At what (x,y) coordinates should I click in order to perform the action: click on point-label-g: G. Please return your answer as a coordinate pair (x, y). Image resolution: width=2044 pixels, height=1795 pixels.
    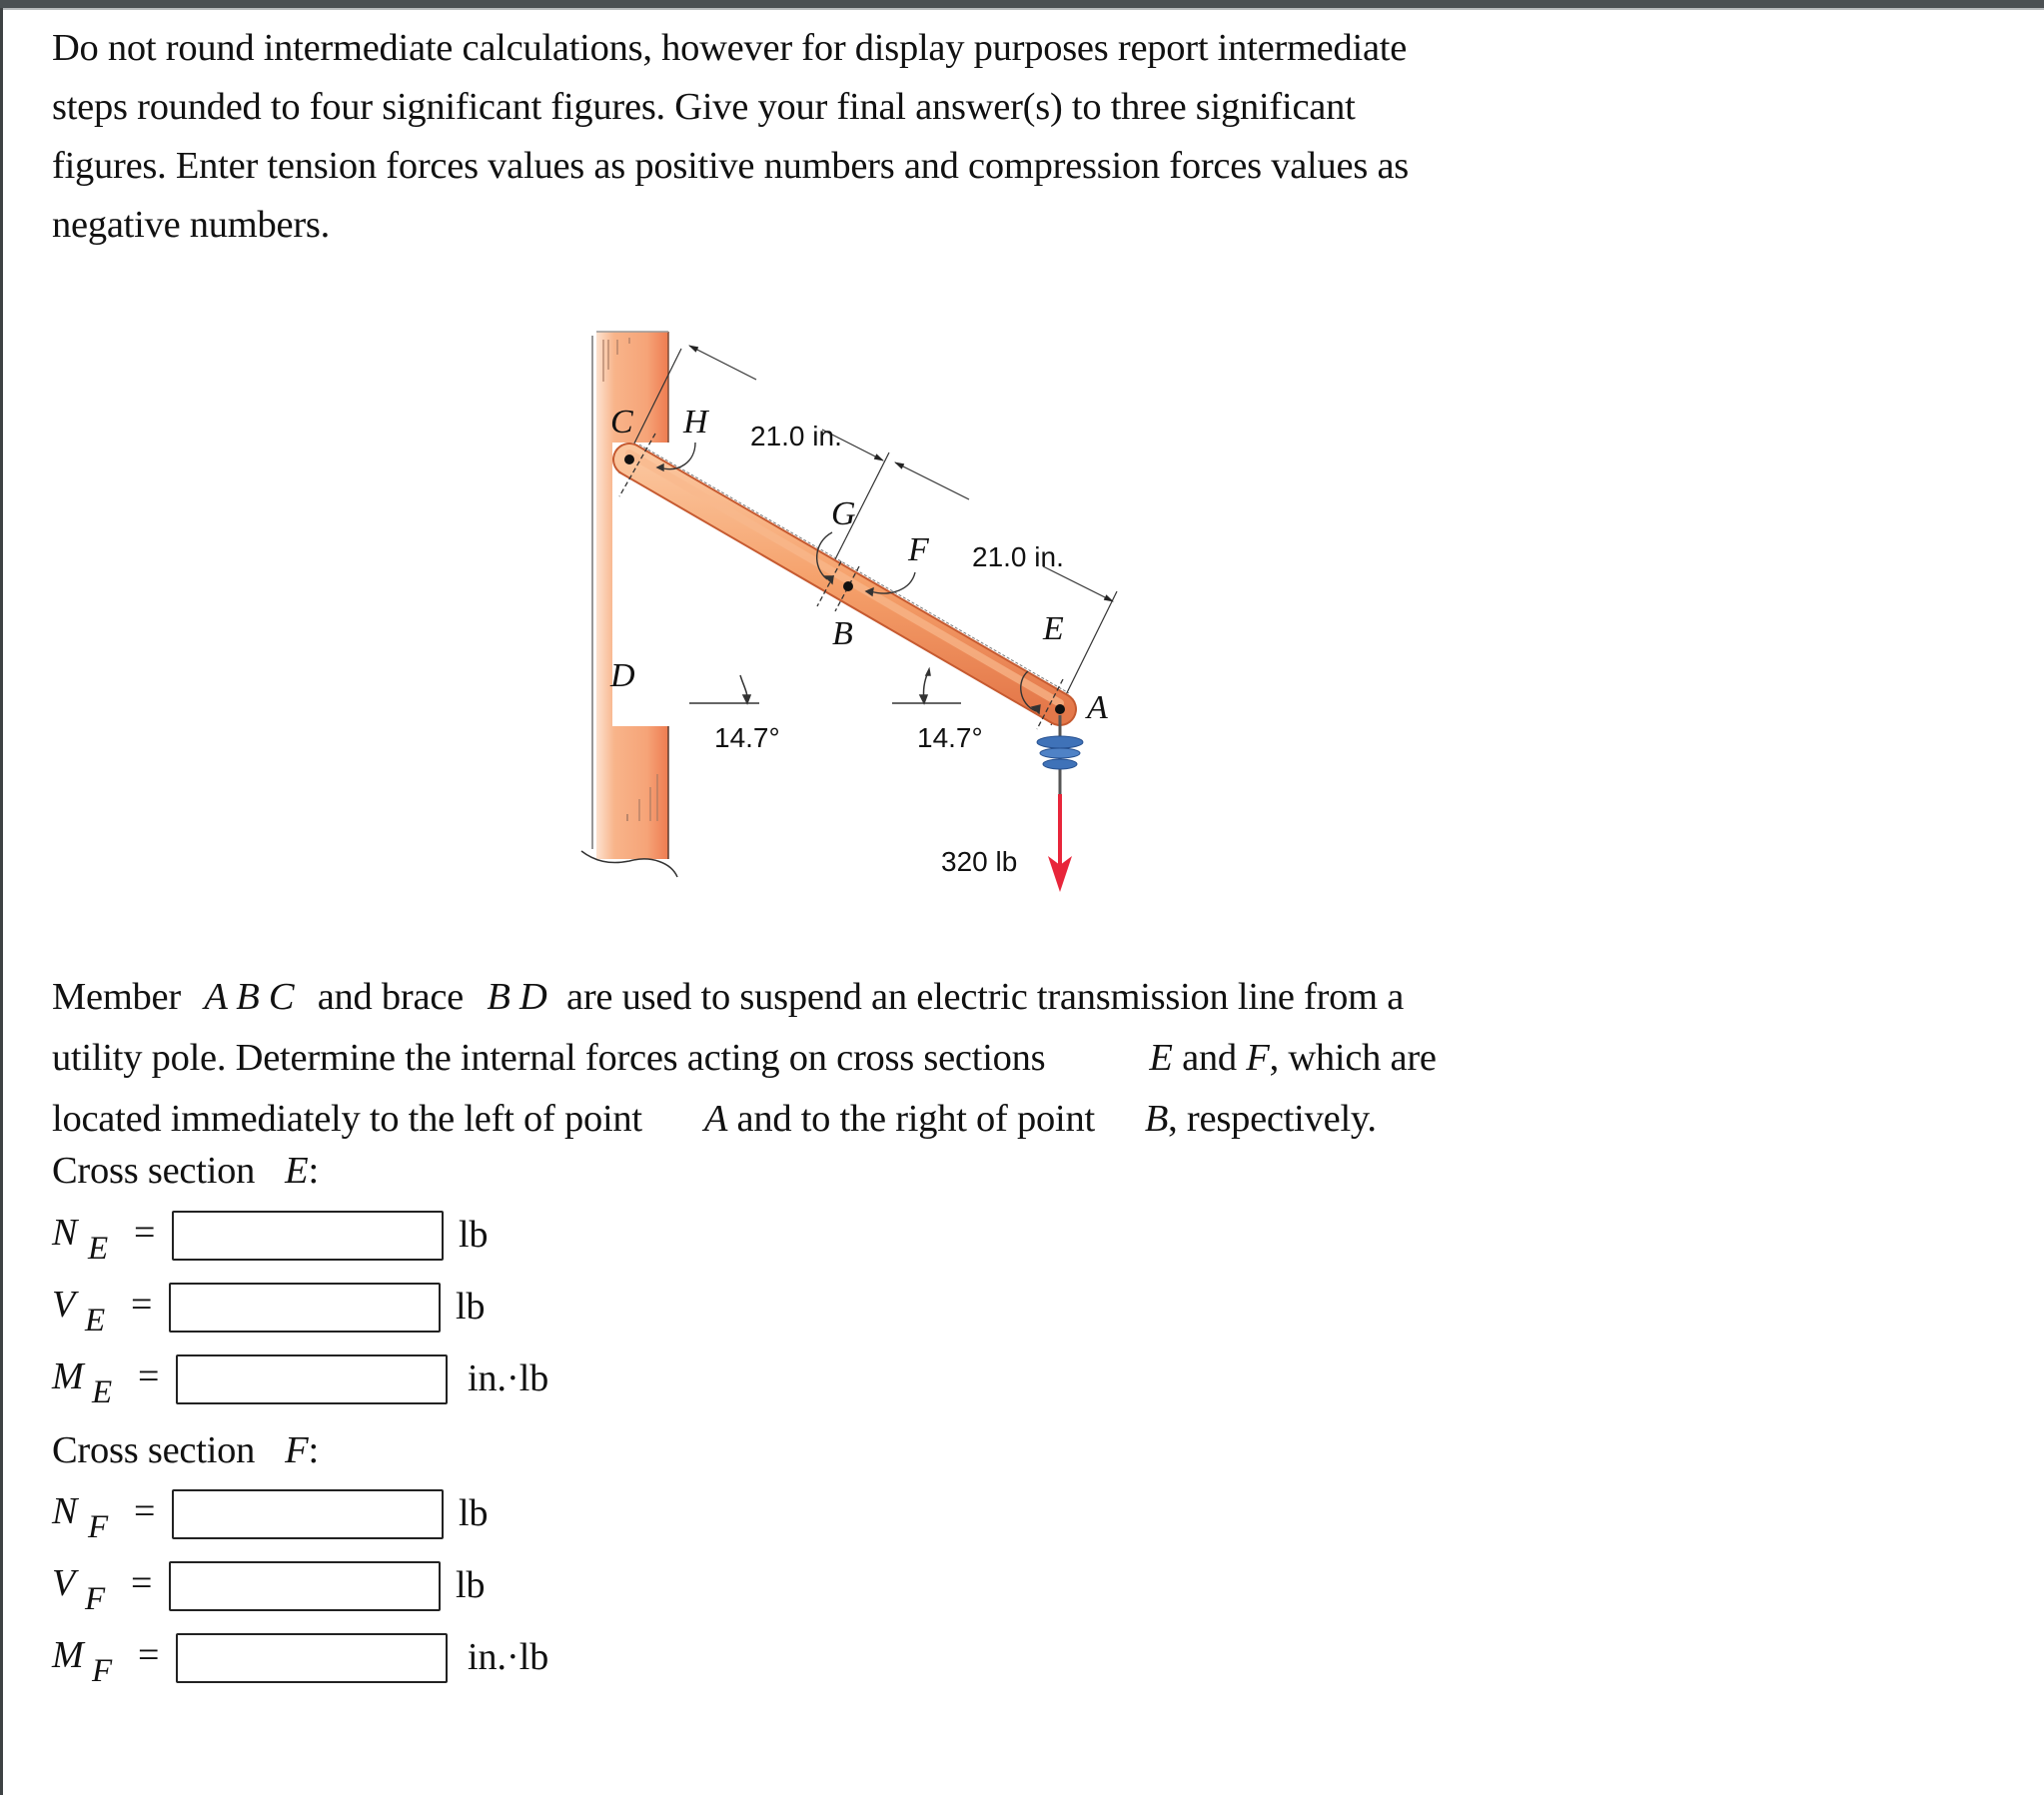
    Looking at the image, I should click on (843, 513).